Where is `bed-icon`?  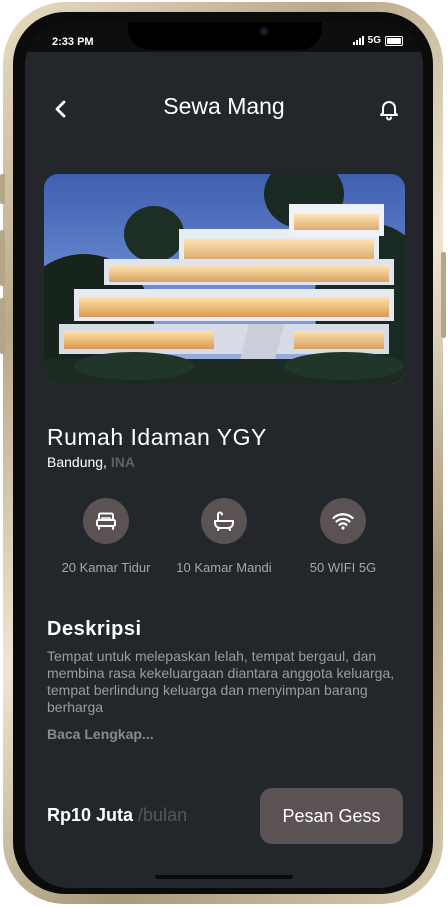
bed-icon is located at coordinates (106, 521).